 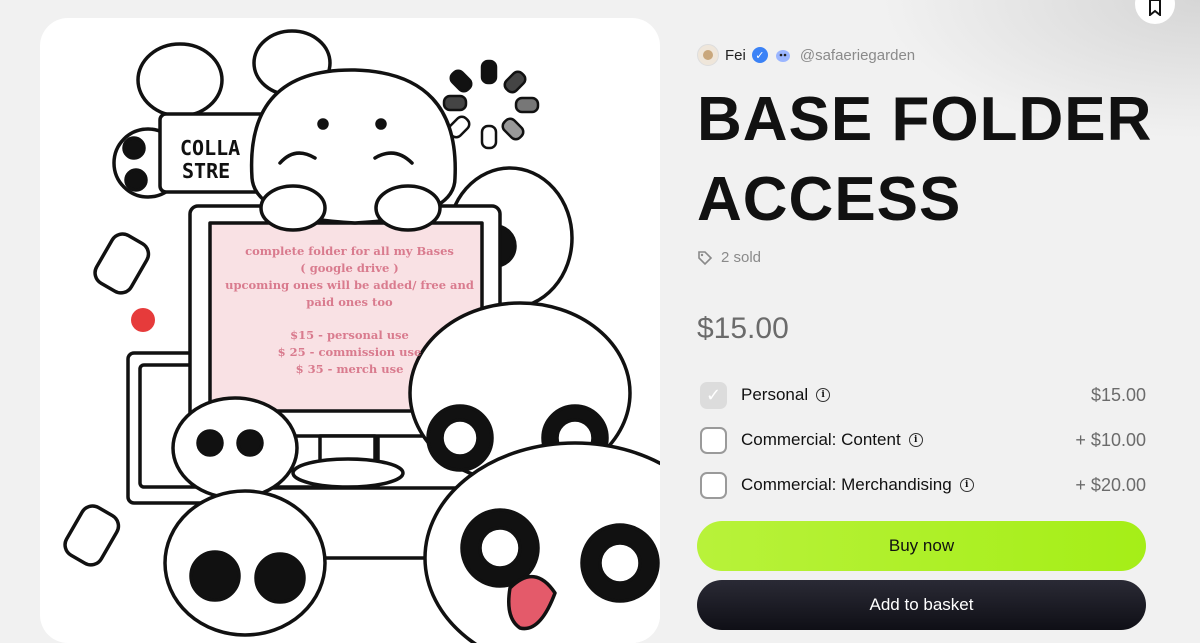 What do you see at coordinates (782, 56) in the screenshot?
I see `cloud-creature-icon` at bounding box center [782, 56].